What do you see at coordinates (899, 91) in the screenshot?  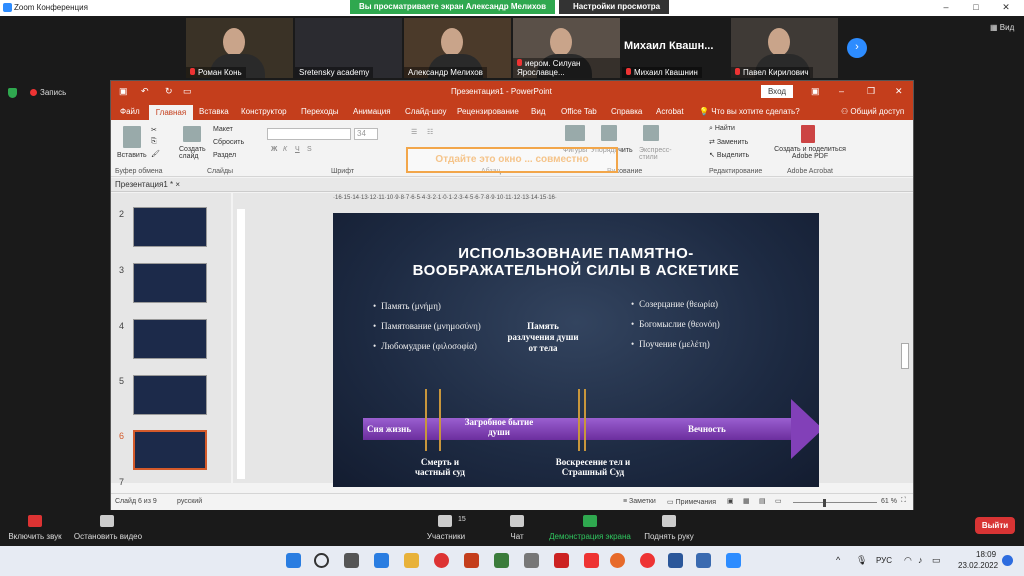 I see `ppt-close-icon: ✕` at bounding box center [899, 91].